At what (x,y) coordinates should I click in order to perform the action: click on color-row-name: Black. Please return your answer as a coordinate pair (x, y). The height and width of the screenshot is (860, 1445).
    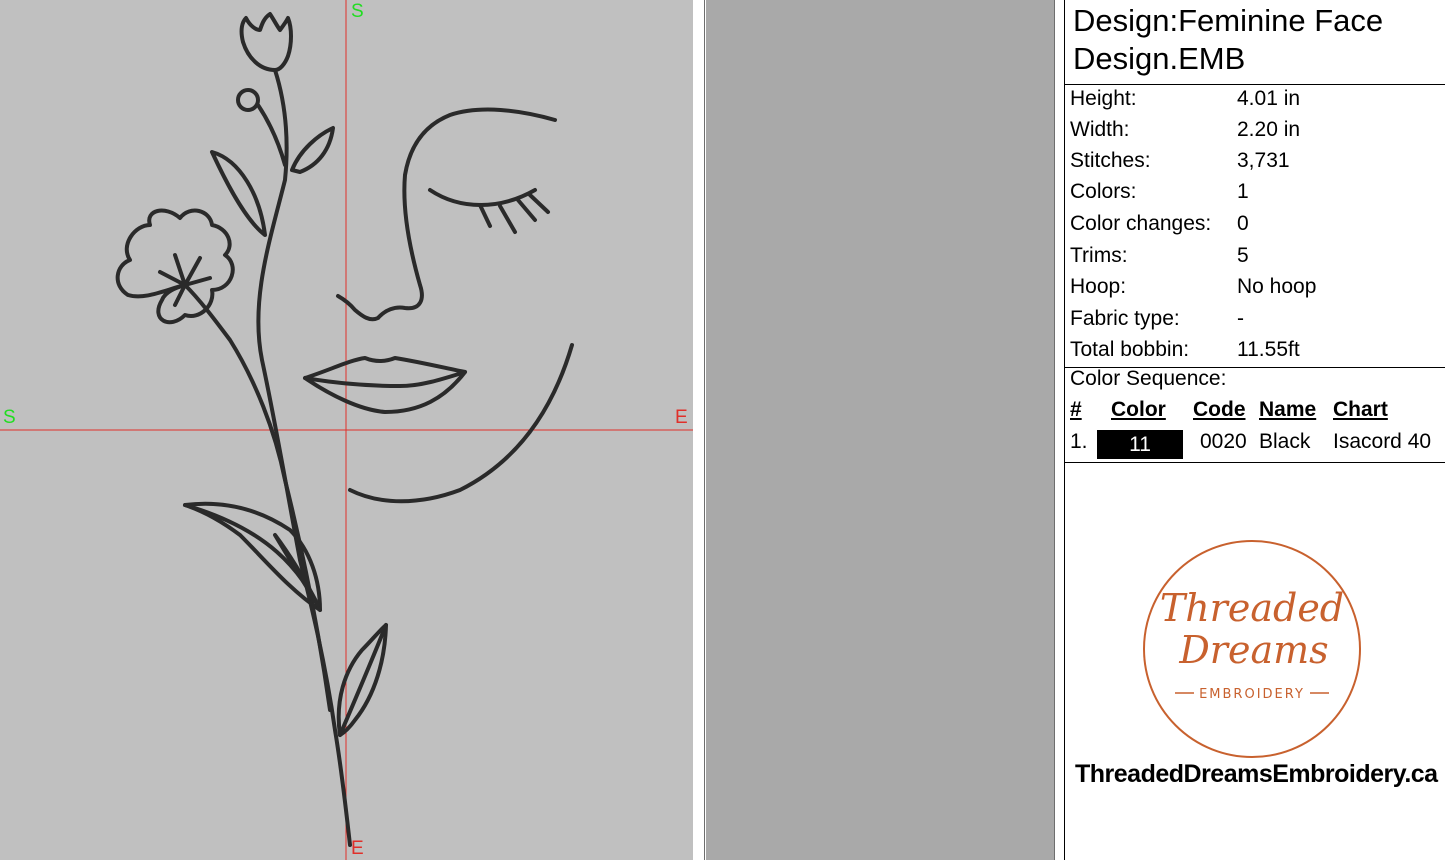
    Looking at the image, I should click on (1285, 441).